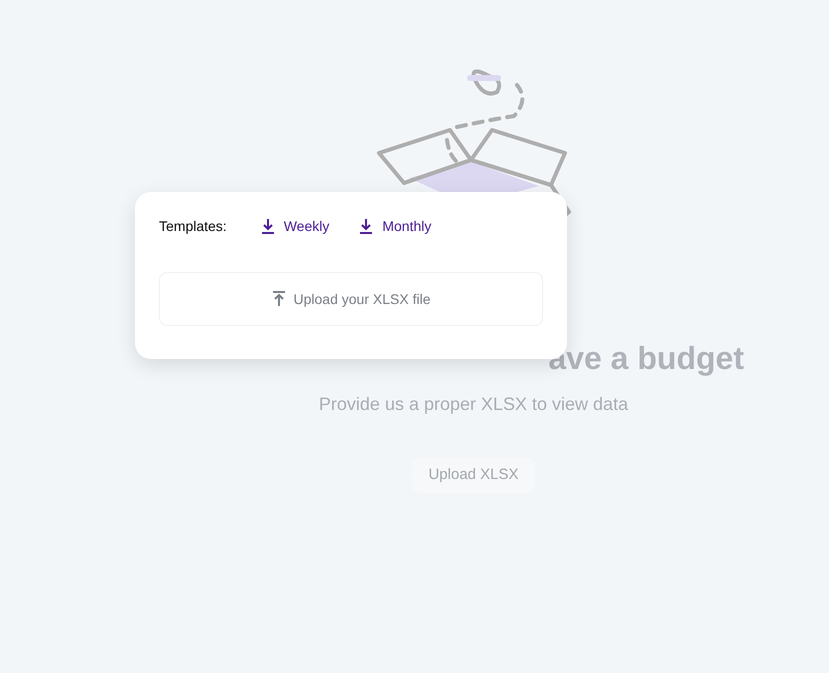 This screenshot has width=829, height=673. I want to click on empty-state-subtitle: Provide us a proper XLSX to view data, so click(473, 404).